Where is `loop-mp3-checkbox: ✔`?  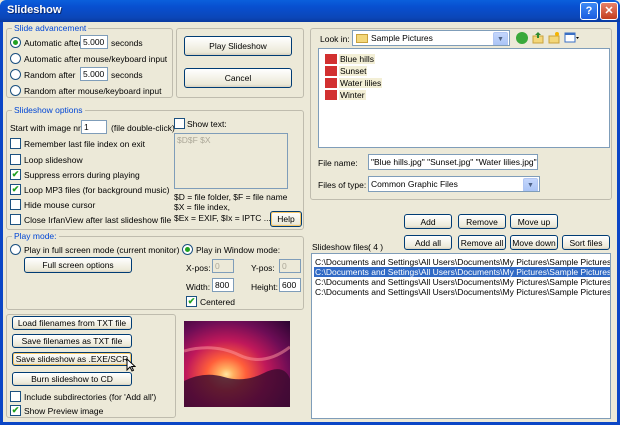
loop-mp3-checkbox: ✔ is located at coordinates (15, 189).